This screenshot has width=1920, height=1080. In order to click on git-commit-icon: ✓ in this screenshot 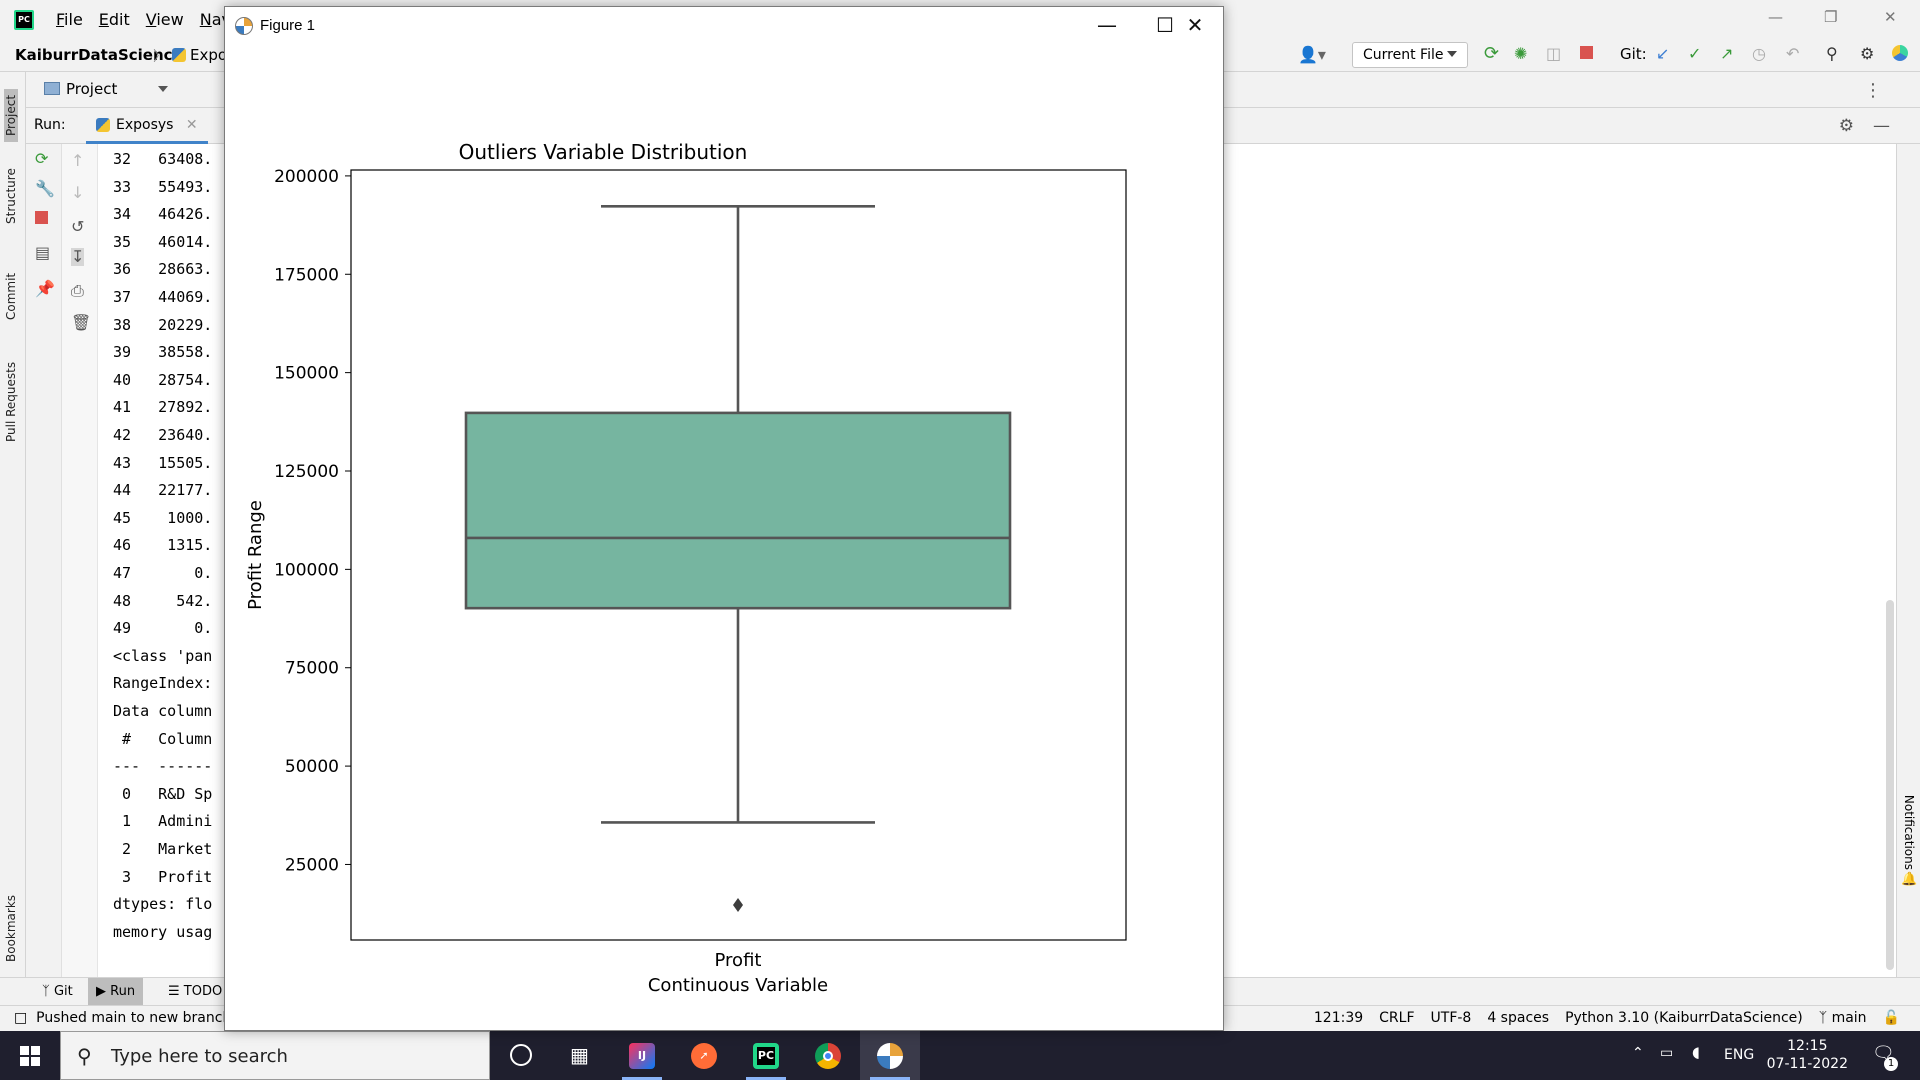, I will do `click(1694, 54)`.